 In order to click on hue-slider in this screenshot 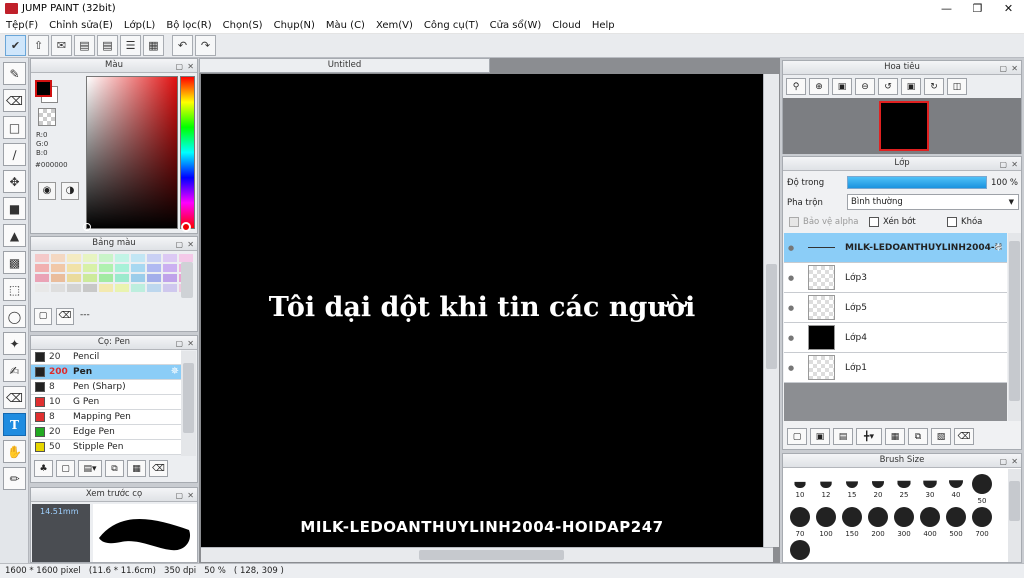, I will do `click(187, 152)`.